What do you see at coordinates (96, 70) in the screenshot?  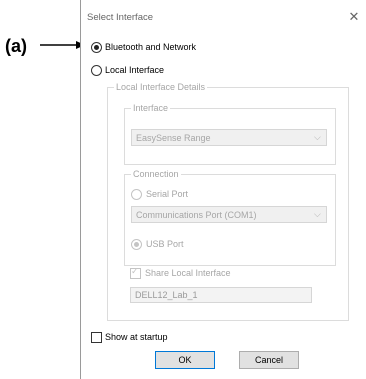 I see `local-interface-radio` at bounding box center [96, 70].